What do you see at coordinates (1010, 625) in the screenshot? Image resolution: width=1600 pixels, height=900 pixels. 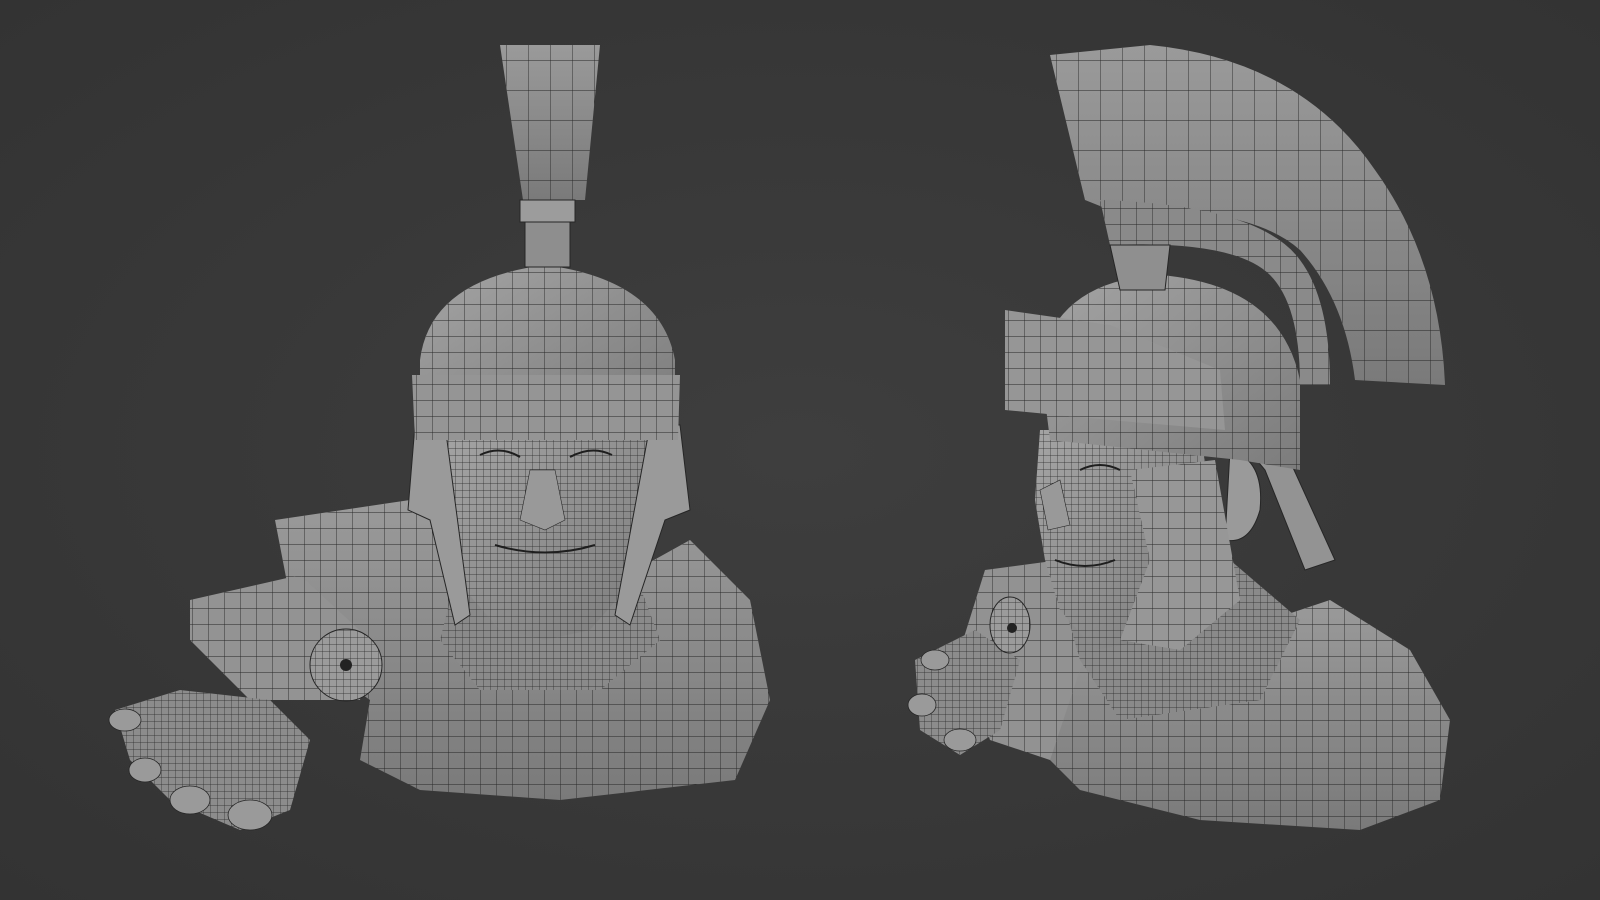 I see `brooch-three-quarter` at bounding box center [1010, 625].